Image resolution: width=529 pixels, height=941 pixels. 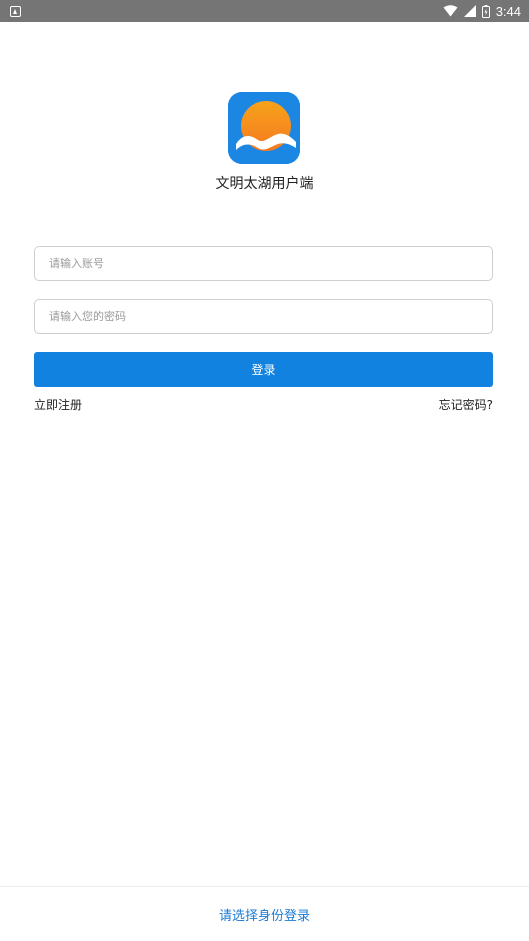 What do you see at coordinates (264, 128) in the screenshot?
I see `app-logo` at bounding box center [264, 128].